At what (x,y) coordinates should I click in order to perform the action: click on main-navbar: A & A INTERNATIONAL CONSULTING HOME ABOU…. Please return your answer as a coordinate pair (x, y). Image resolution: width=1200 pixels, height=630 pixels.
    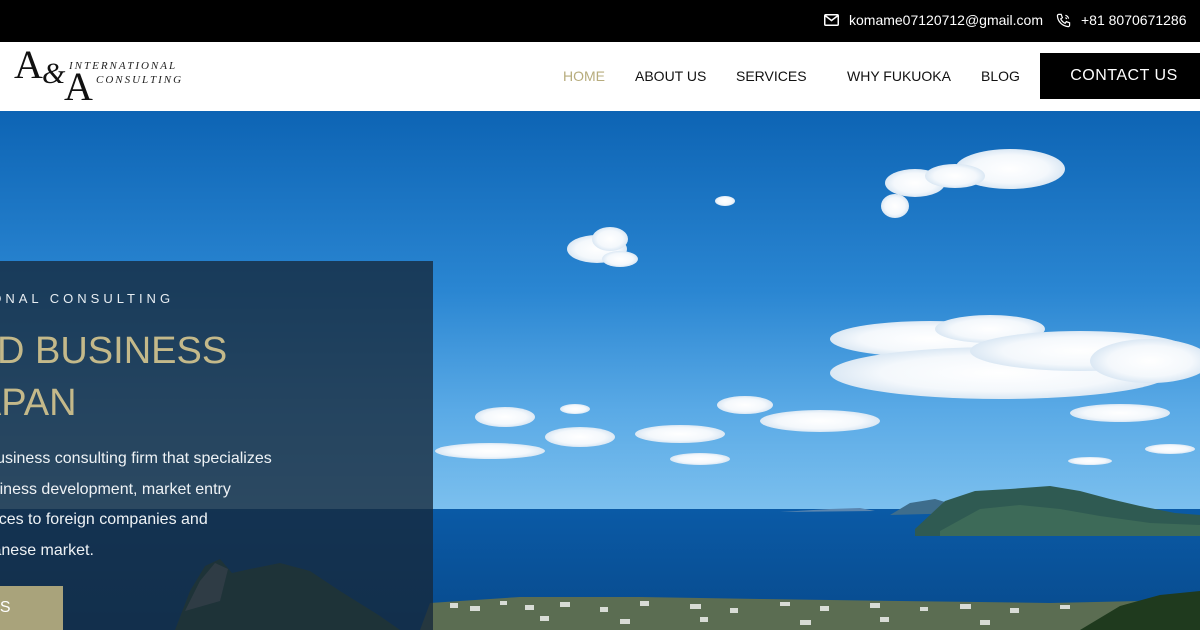
    Looking at the image, I should click on (600, 76).